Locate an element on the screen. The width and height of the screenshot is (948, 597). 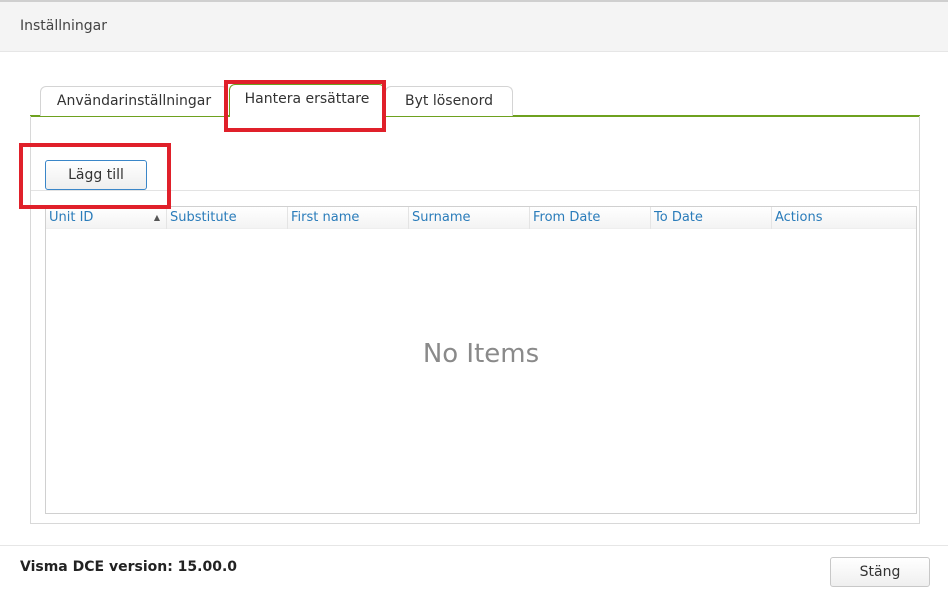
column-from-date: From Date is located at coordinates (590, 218).